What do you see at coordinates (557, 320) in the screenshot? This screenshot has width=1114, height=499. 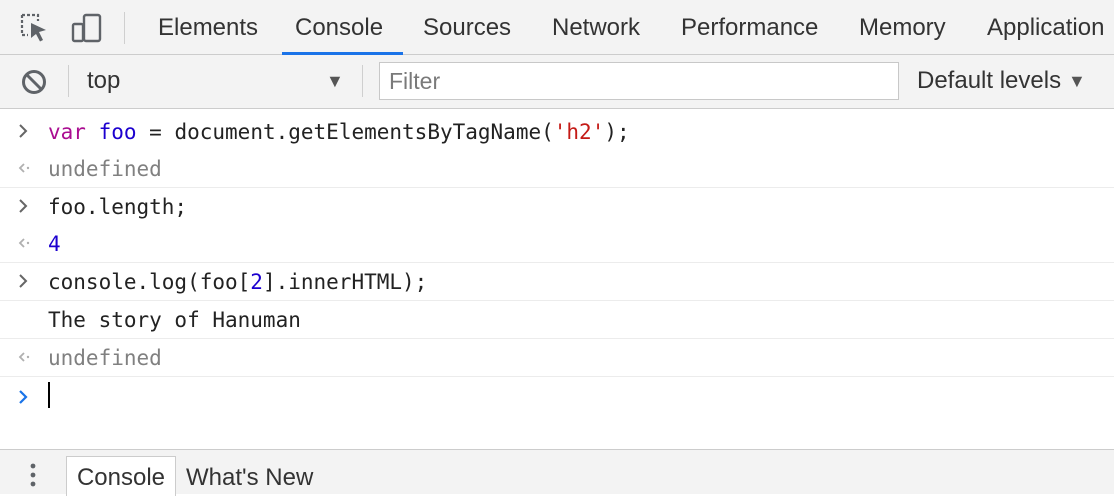 I see `console-log-row: The story of Hanuman` at bounding box center [557, 320].